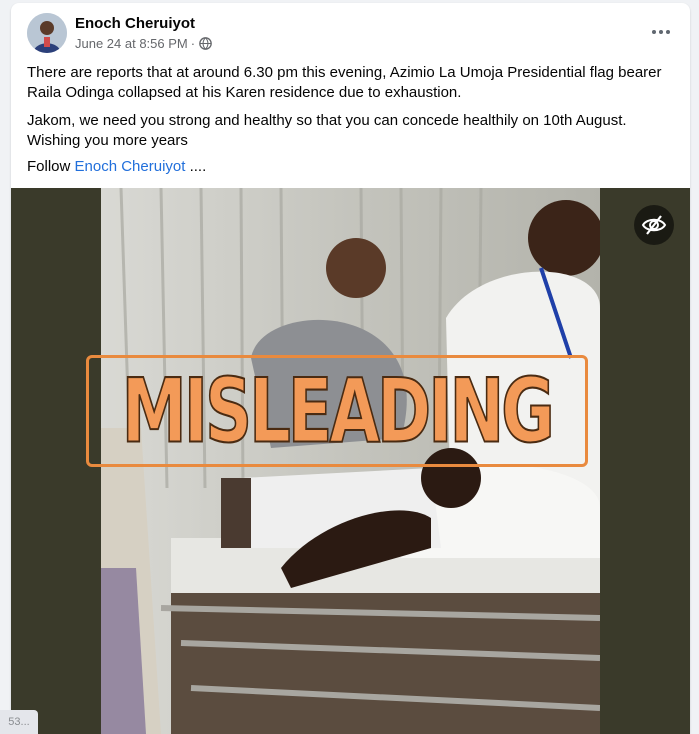 The height and width of the screenshot is (734, 699). Describe the element at coordinates (350, 31) in the screenshot. I see `post-header: Enoch Cheruiyot June 24 at 8:56 PM ·` at that location.